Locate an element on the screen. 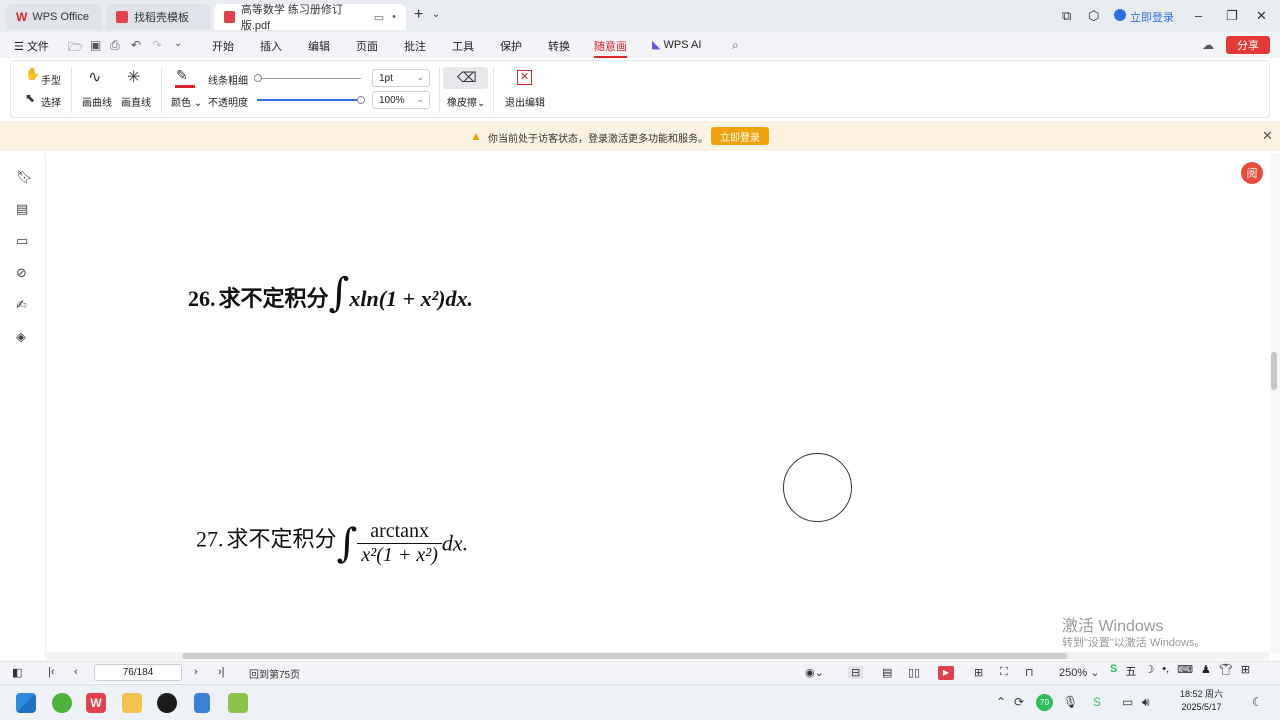 The image size is (1280, 720). print-icon: ⎙ is located at coordinates (115, 45).